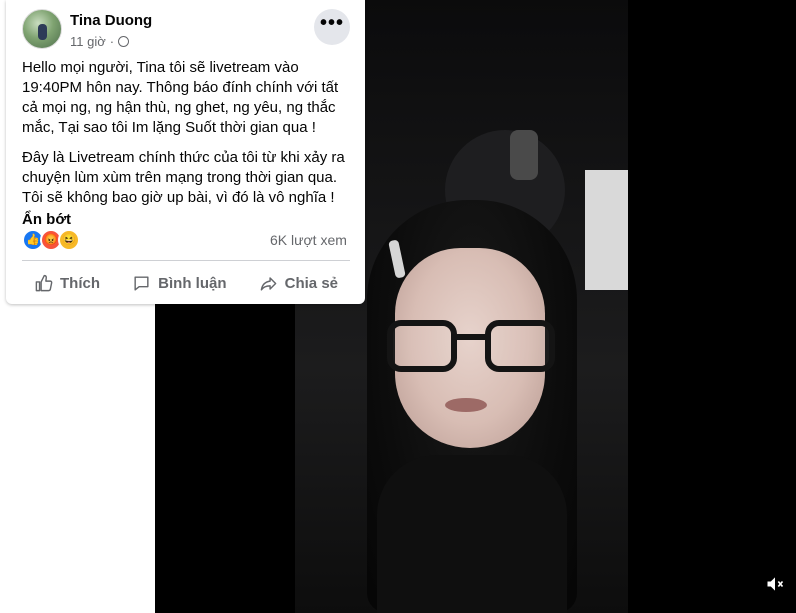 This screenshot has height=613, width=796. Describe the element at coordinates (141, 283) in the screenshot. I see `comment-icon` at that location.